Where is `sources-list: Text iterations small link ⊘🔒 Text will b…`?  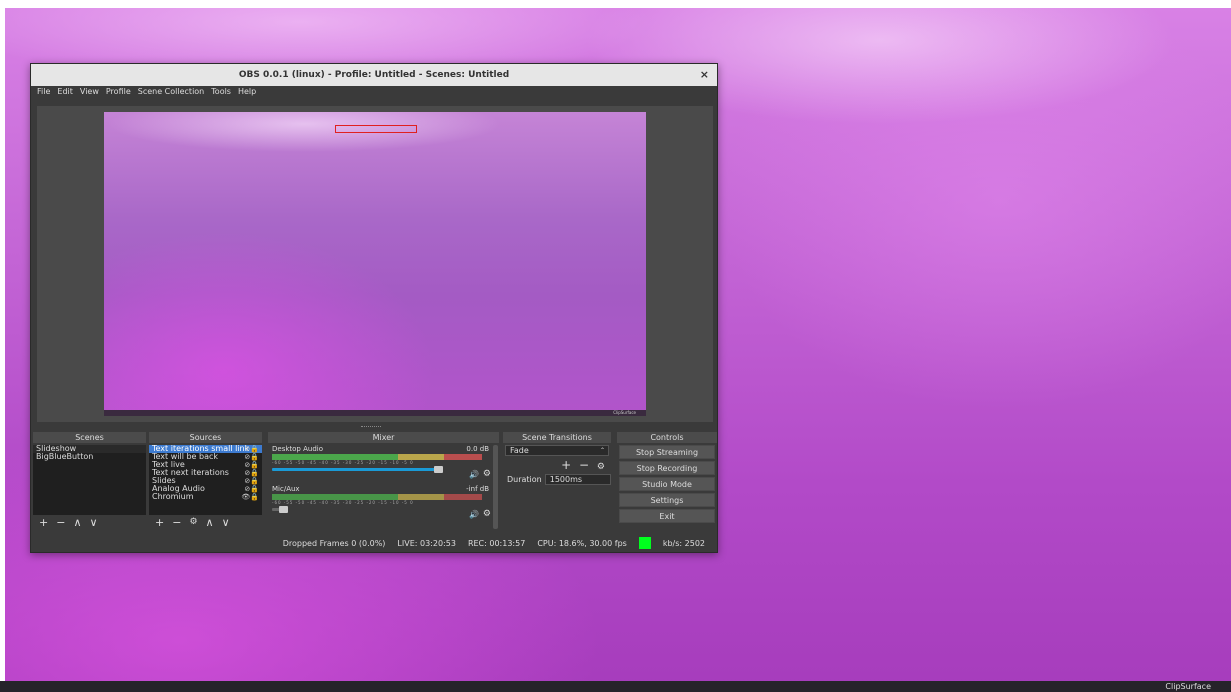
sources-list: Text iterations small link ⊘🔒 Text will b… is located at coordinates (205, 480).